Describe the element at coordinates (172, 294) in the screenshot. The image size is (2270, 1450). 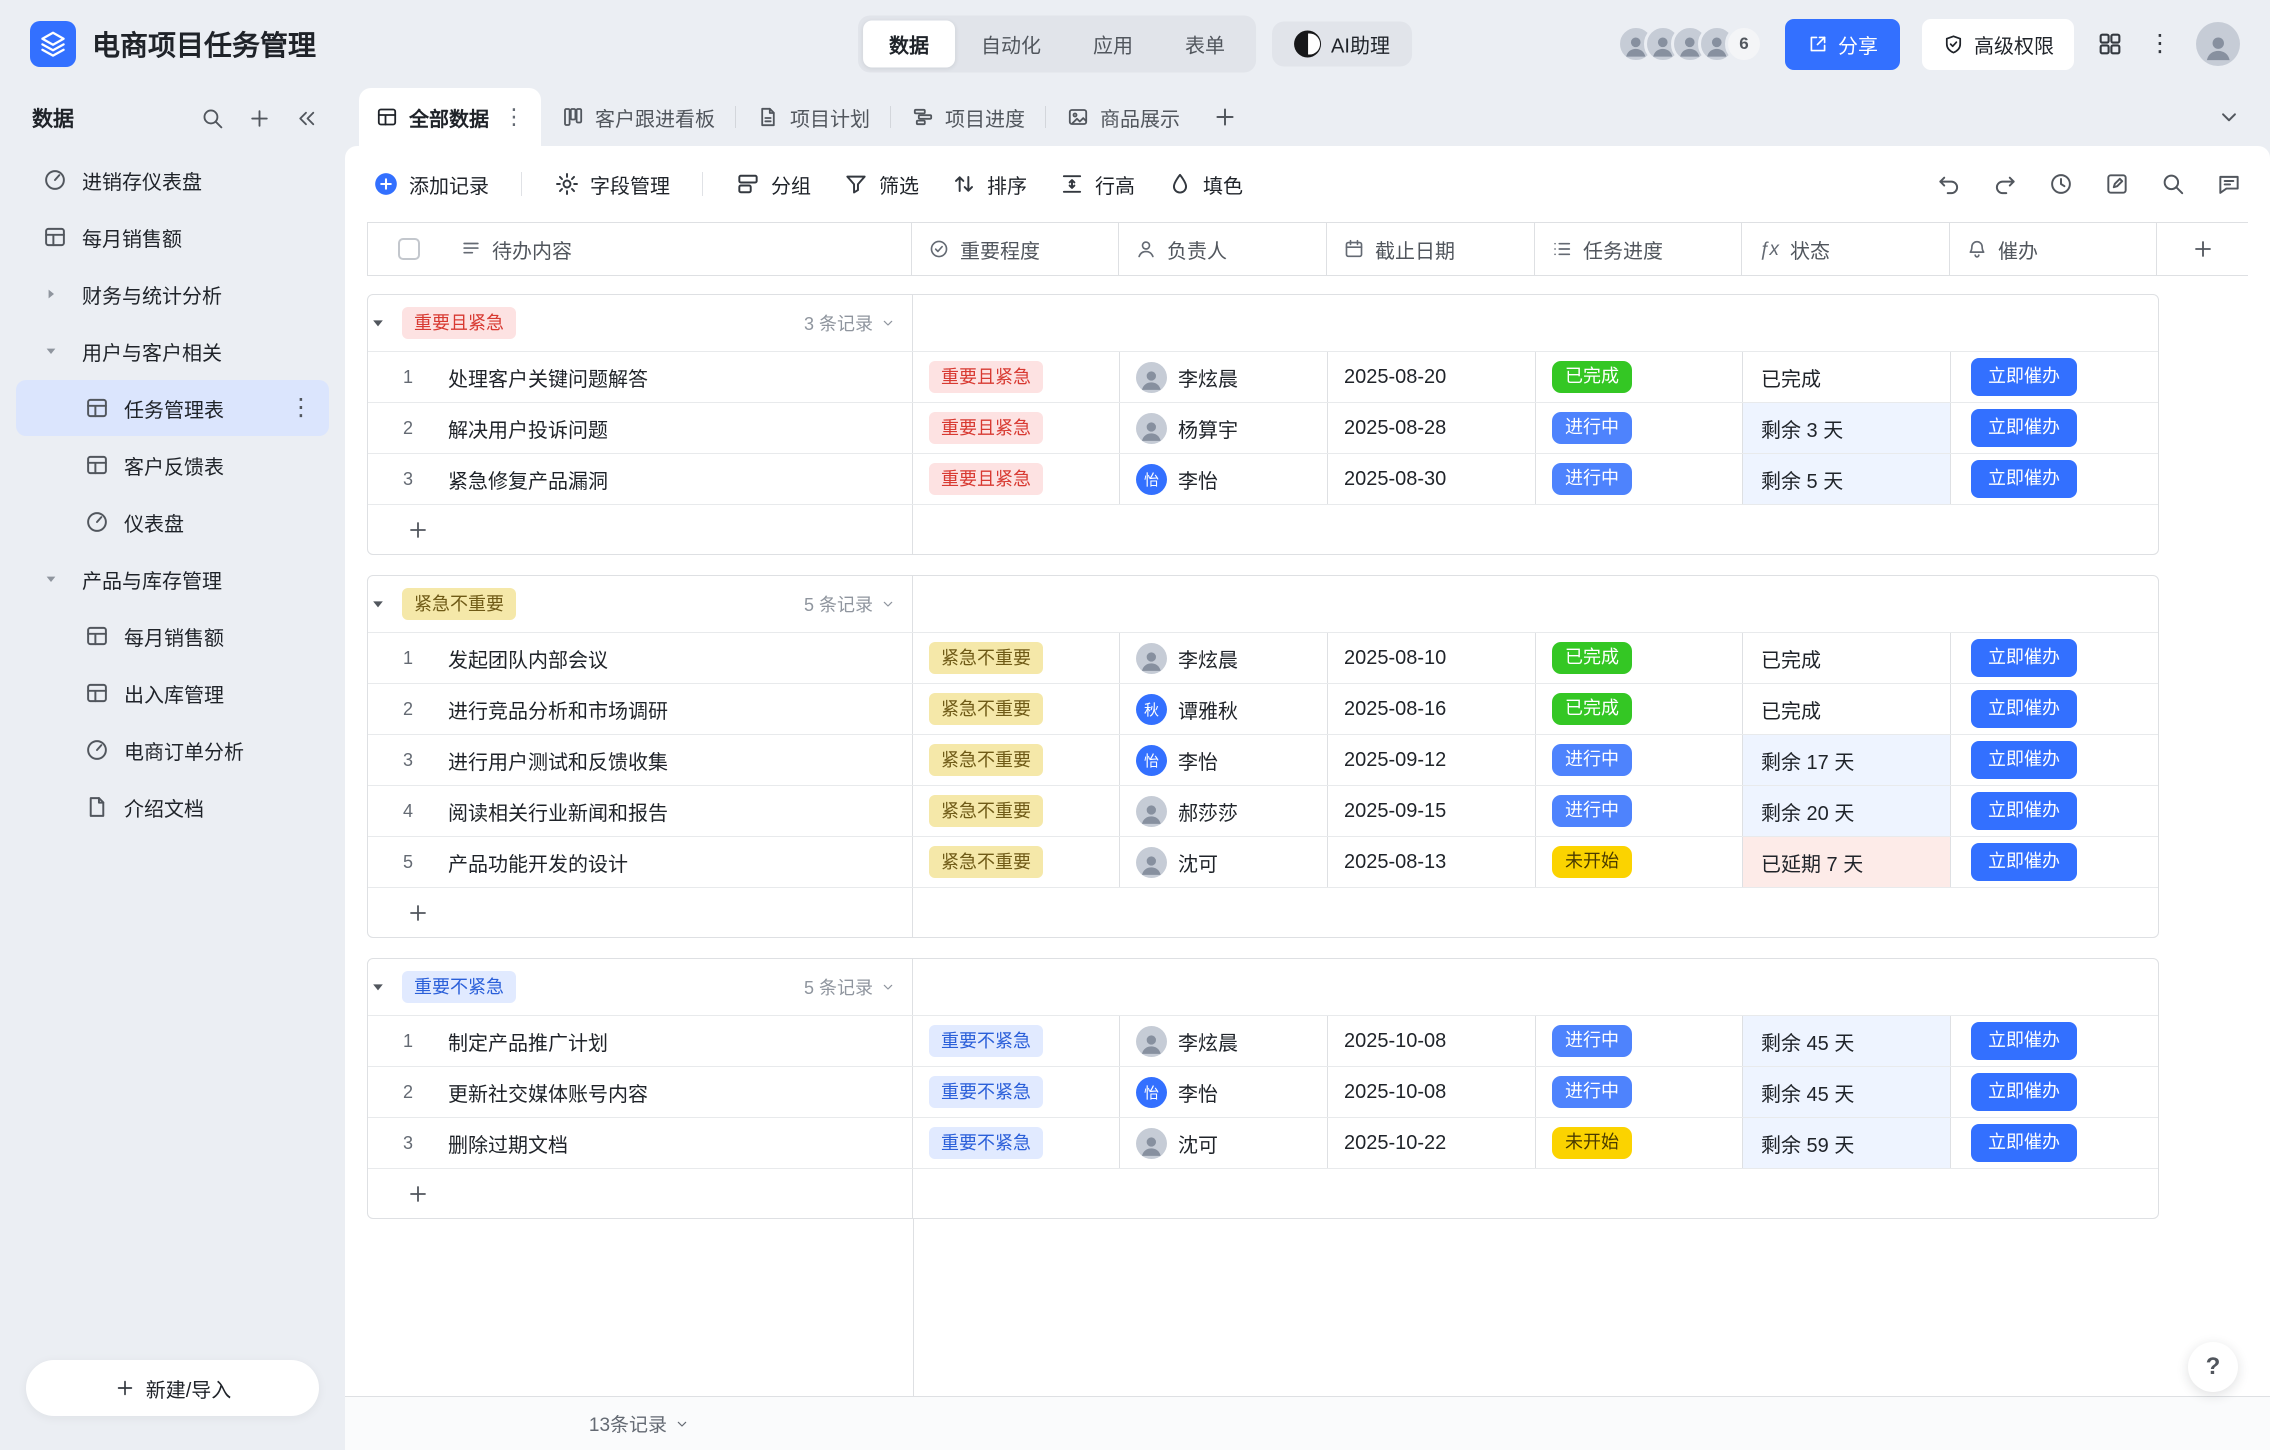
I see `sidebar-section: 财务与统计分析` at that location.